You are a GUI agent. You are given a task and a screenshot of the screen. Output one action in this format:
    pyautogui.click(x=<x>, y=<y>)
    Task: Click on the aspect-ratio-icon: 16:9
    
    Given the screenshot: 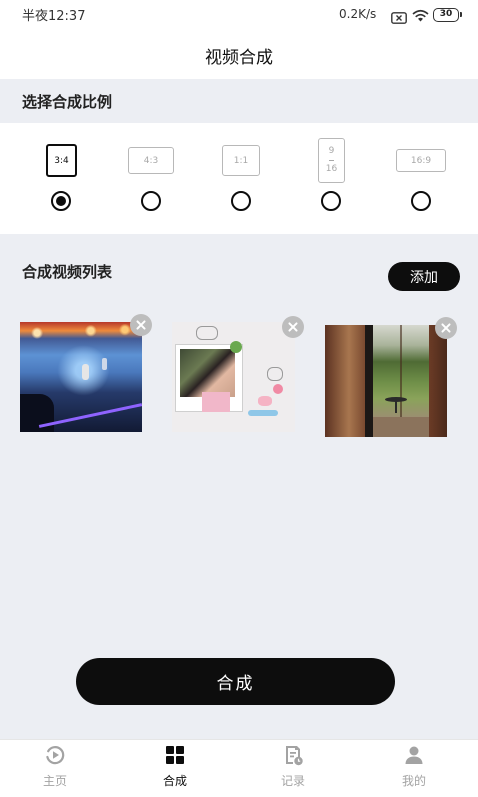 What is the action you would take?
    pyautogui.click(x=421, y=160)
    